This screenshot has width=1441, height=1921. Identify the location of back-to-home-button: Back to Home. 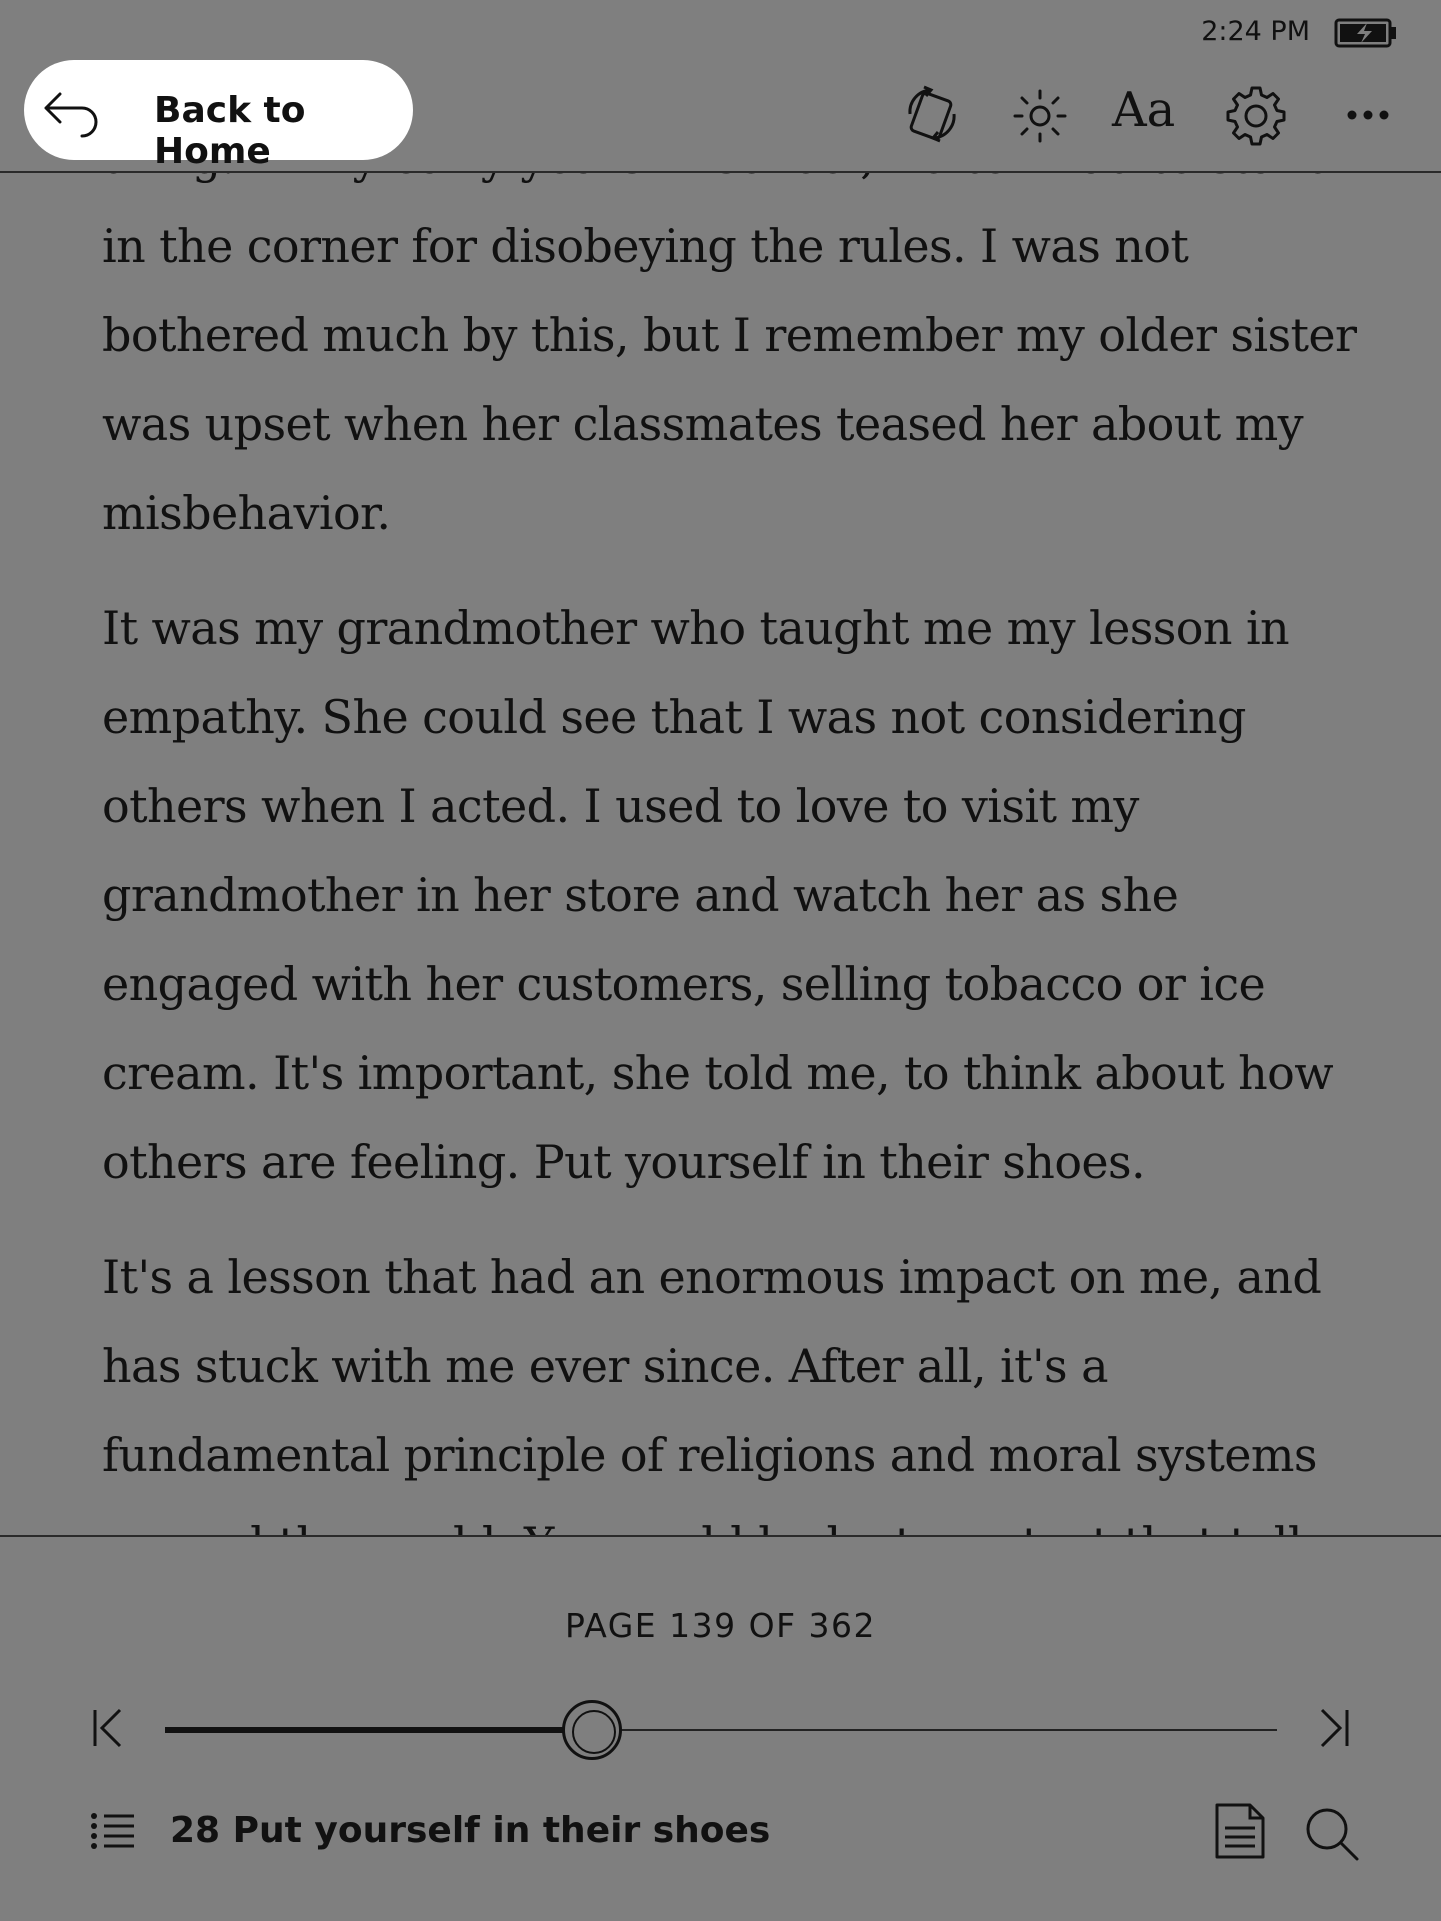
(218, 116).